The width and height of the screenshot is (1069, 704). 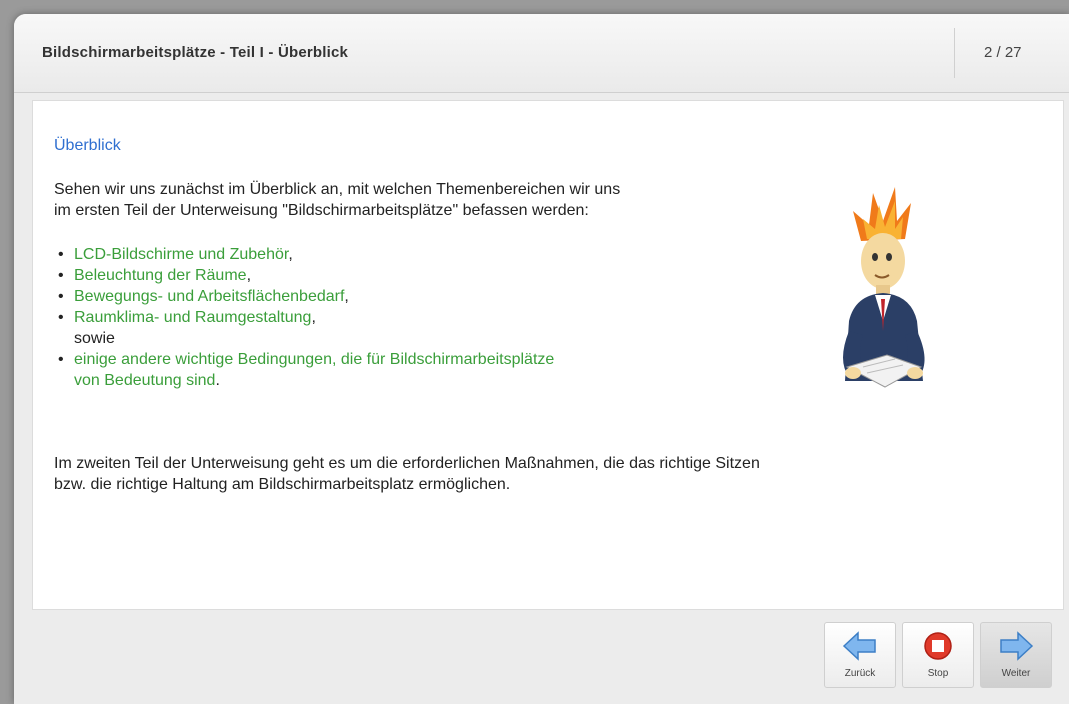 What do you see at coordinates (1017, 646) in the screenshot?
I see `arrow-right-icon` at bounding box center [1017, 646].